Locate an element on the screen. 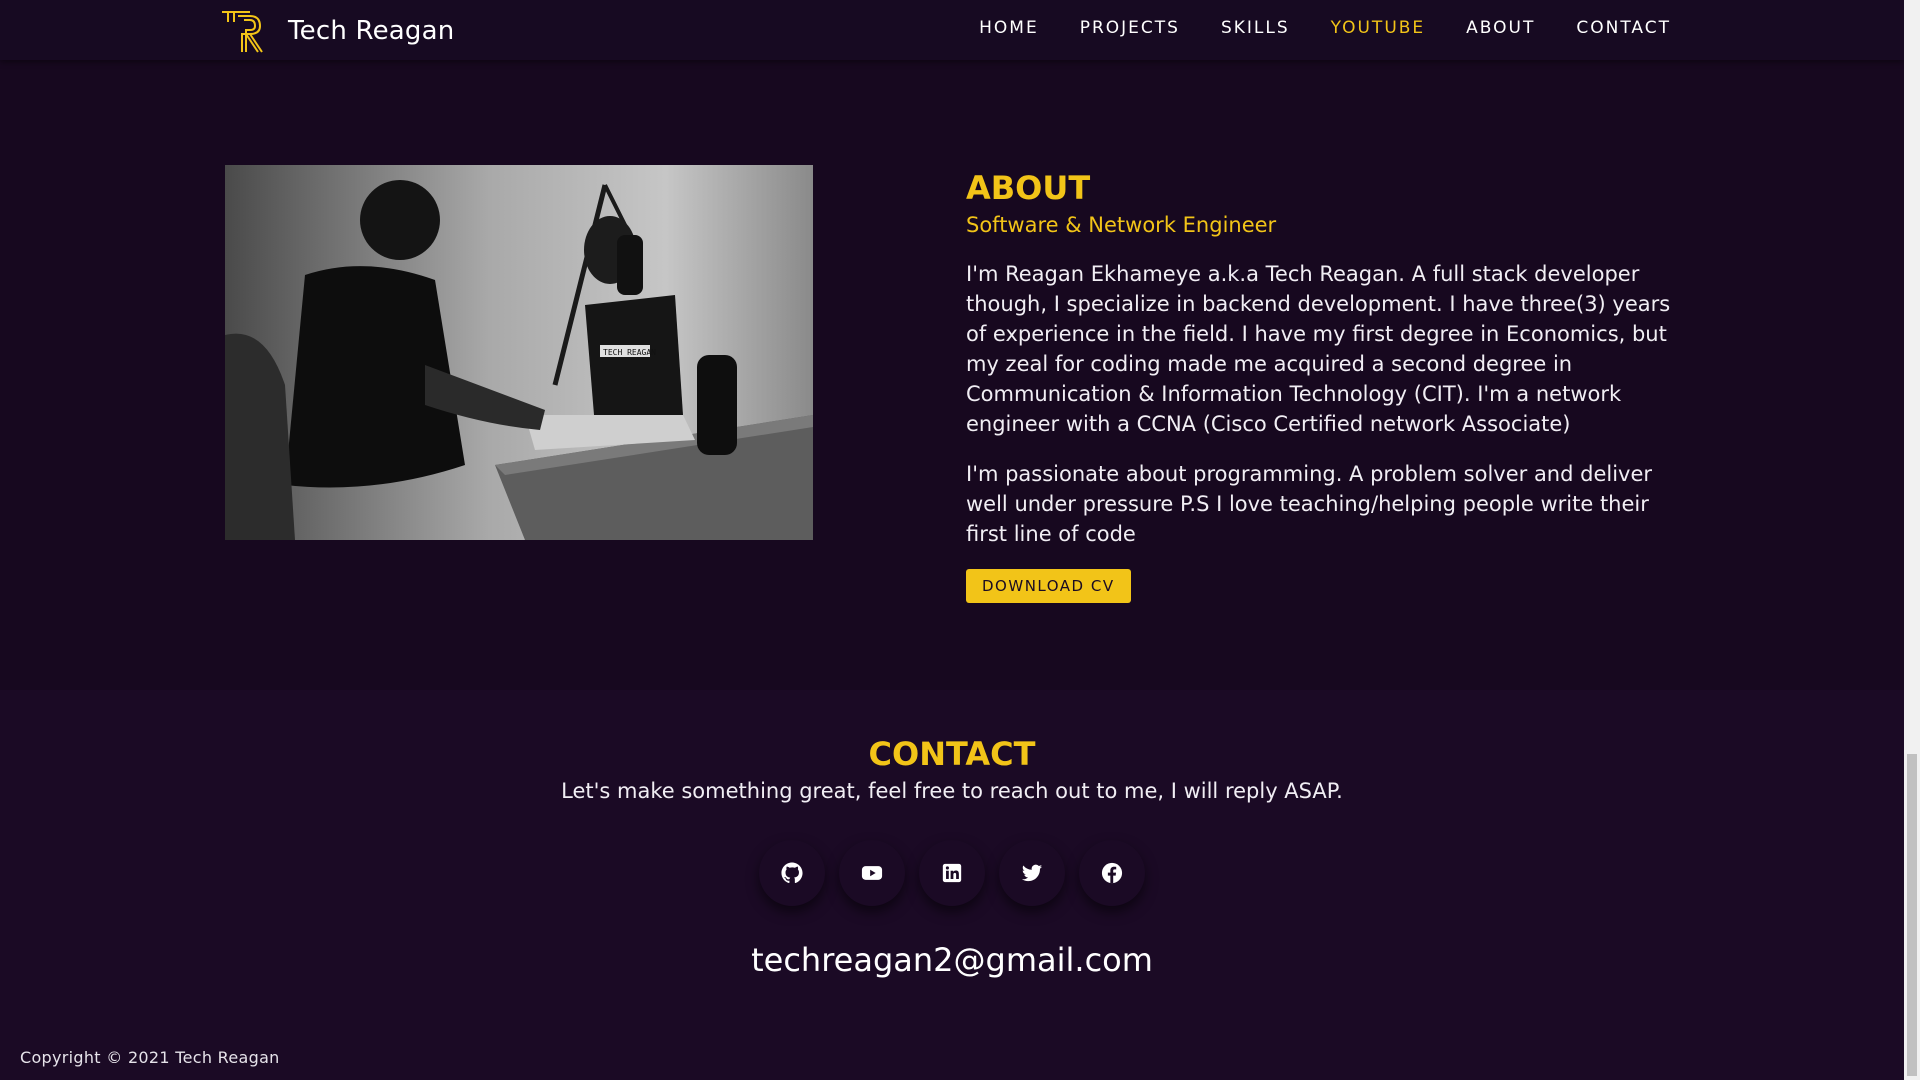 The width and height of the screenshot is (1920, 1080). nav-link-skills: SKILLS is located at coordinates (1255, 28).